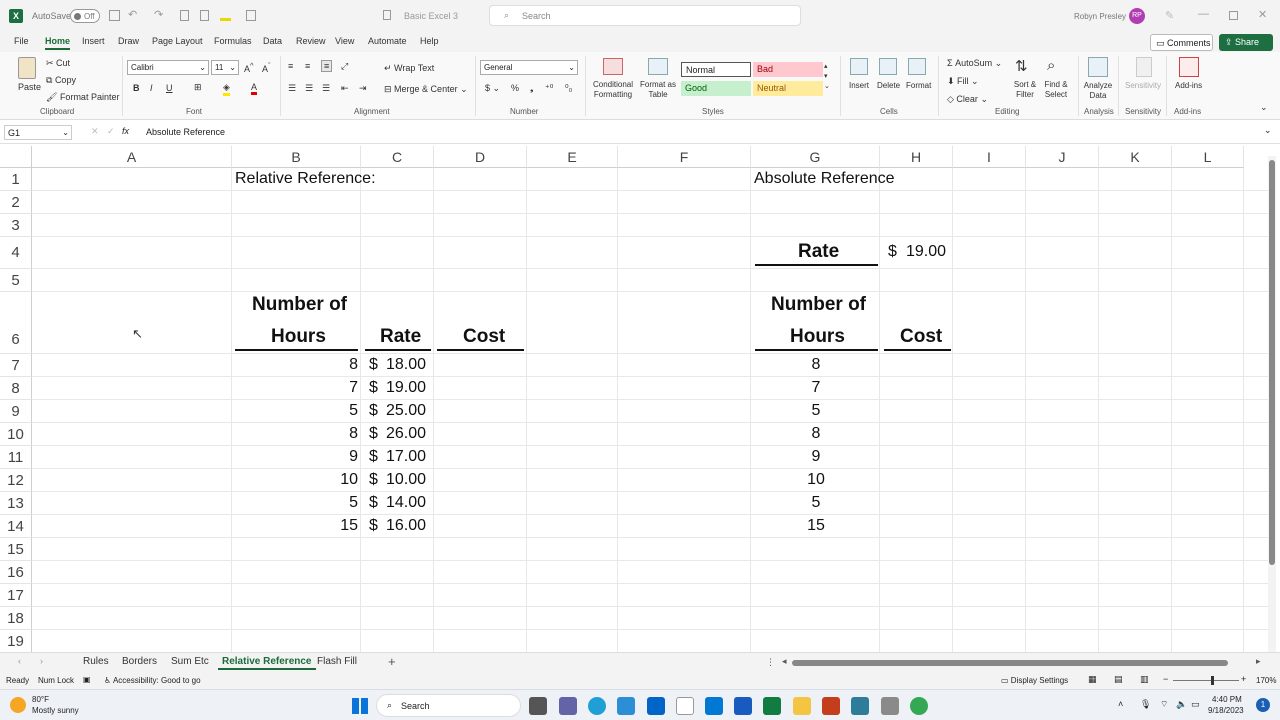 The width and height of the screenshot is (1280, 720). What do you see at coordinates (204, 15) in the screenshot?
I see `copy-file-icon` at bounding box center [204, 15].